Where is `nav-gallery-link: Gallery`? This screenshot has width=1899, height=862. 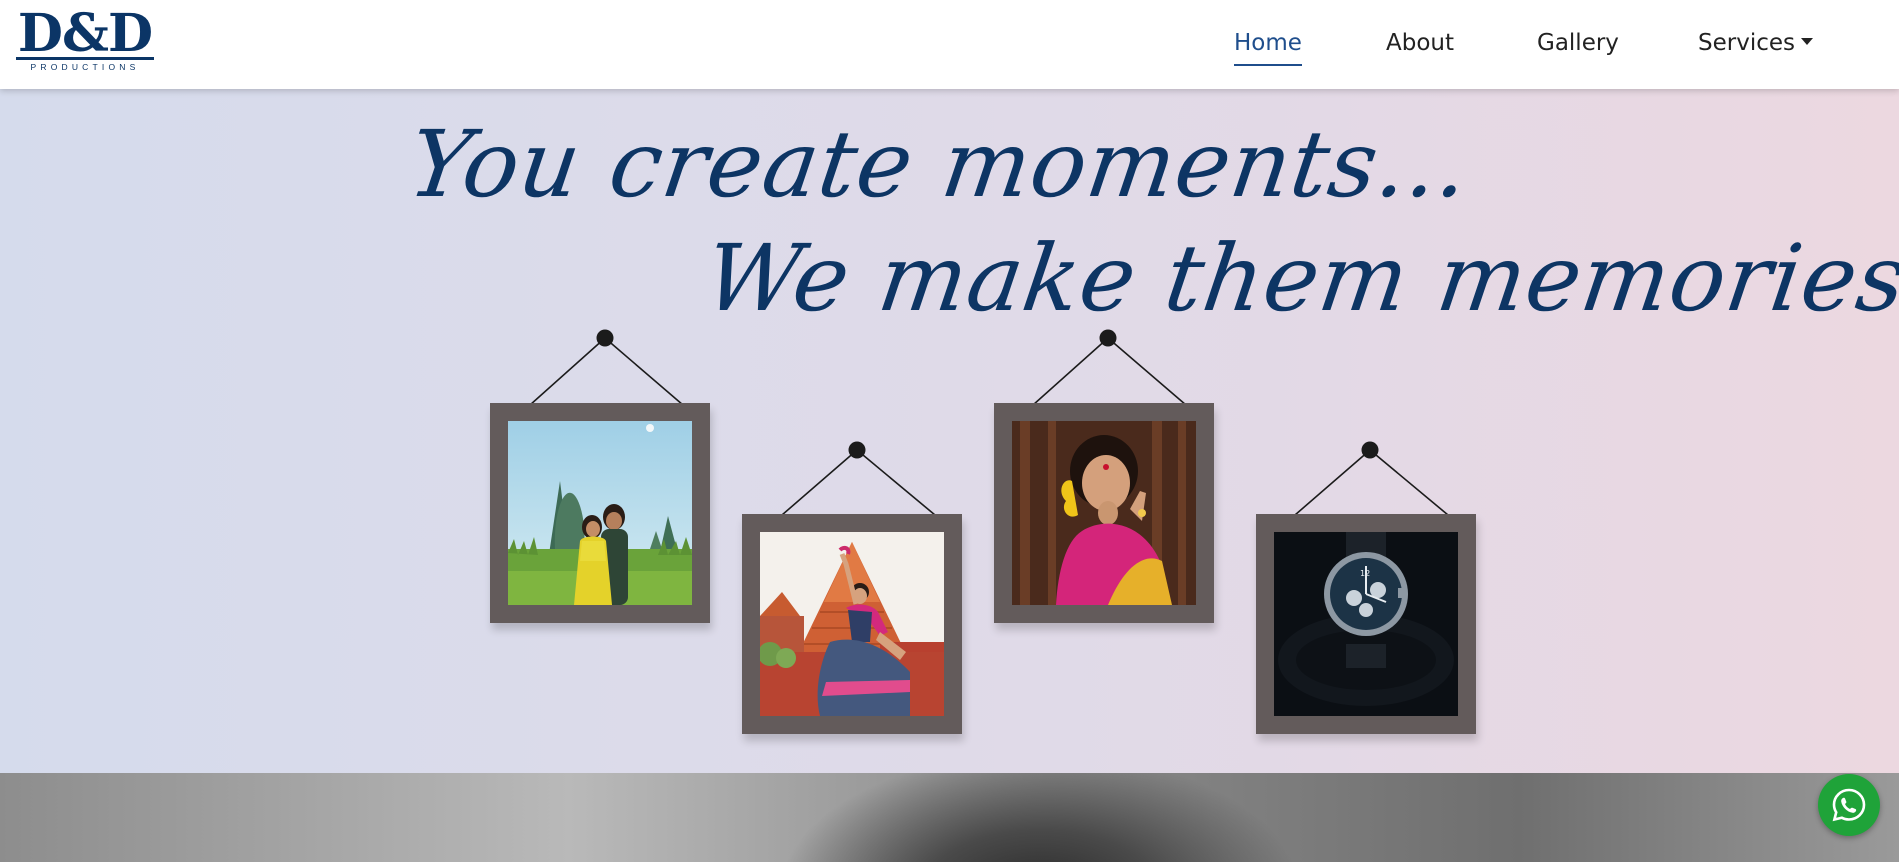
nav-gallery-link: Gallery is located at coordinates (1578, 43).